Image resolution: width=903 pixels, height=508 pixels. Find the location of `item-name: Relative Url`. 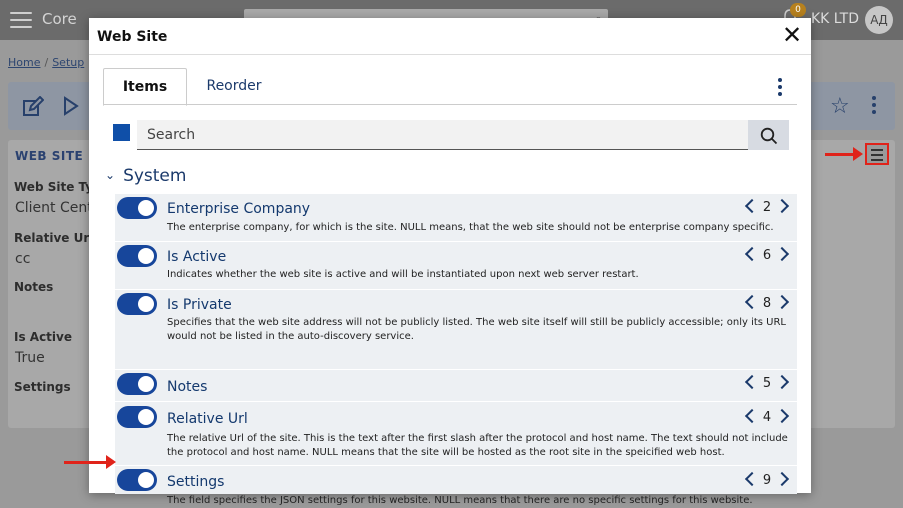

item-name: Relative Url is located at coordinates (207, 419).